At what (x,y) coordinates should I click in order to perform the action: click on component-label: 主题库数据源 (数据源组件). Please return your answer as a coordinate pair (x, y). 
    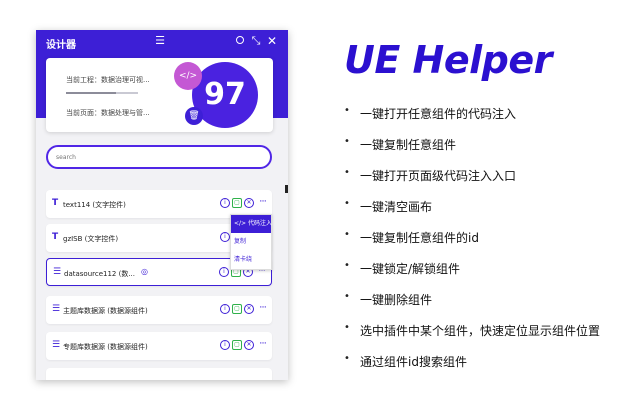
    Looking at the image, I should click on (105, 311).